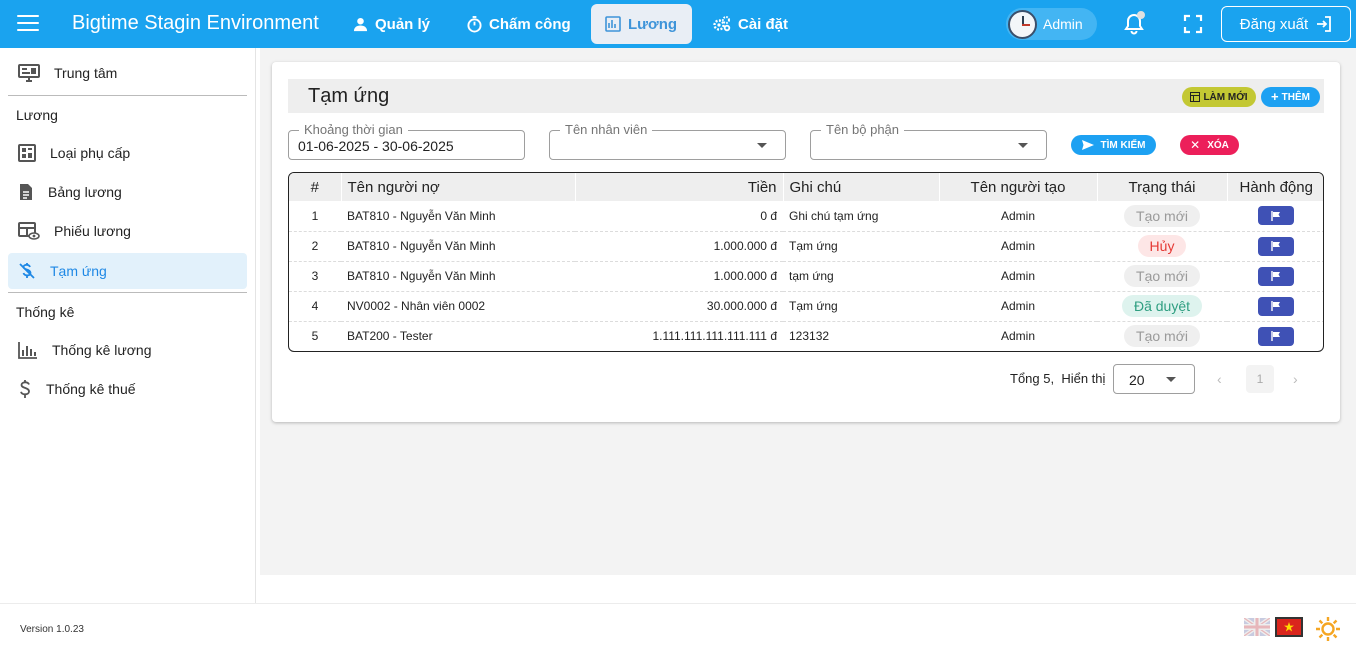 The width and height of the screenshot is (1356, 651). I want to click on cell-no: 1, so click(315, 215).